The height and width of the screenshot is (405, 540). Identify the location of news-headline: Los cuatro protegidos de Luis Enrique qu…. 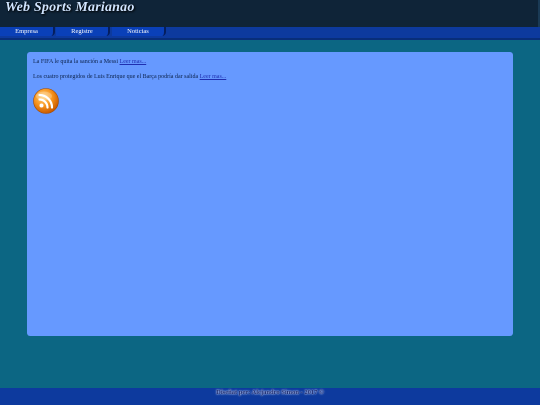
(116, 77).